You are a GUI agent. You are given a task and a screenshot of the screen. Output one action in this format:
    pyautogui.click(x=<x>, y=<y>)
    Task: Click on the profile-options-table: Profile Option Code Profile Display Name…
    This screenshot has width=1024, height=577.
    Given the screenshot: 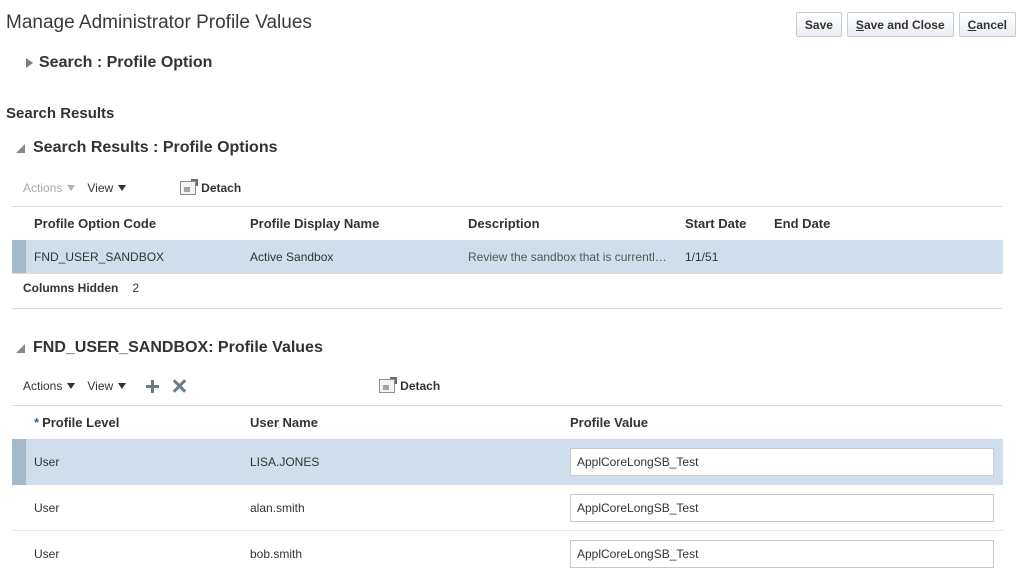 What is the action you would take?
    pyautogui.click(x=507, y=240)
    